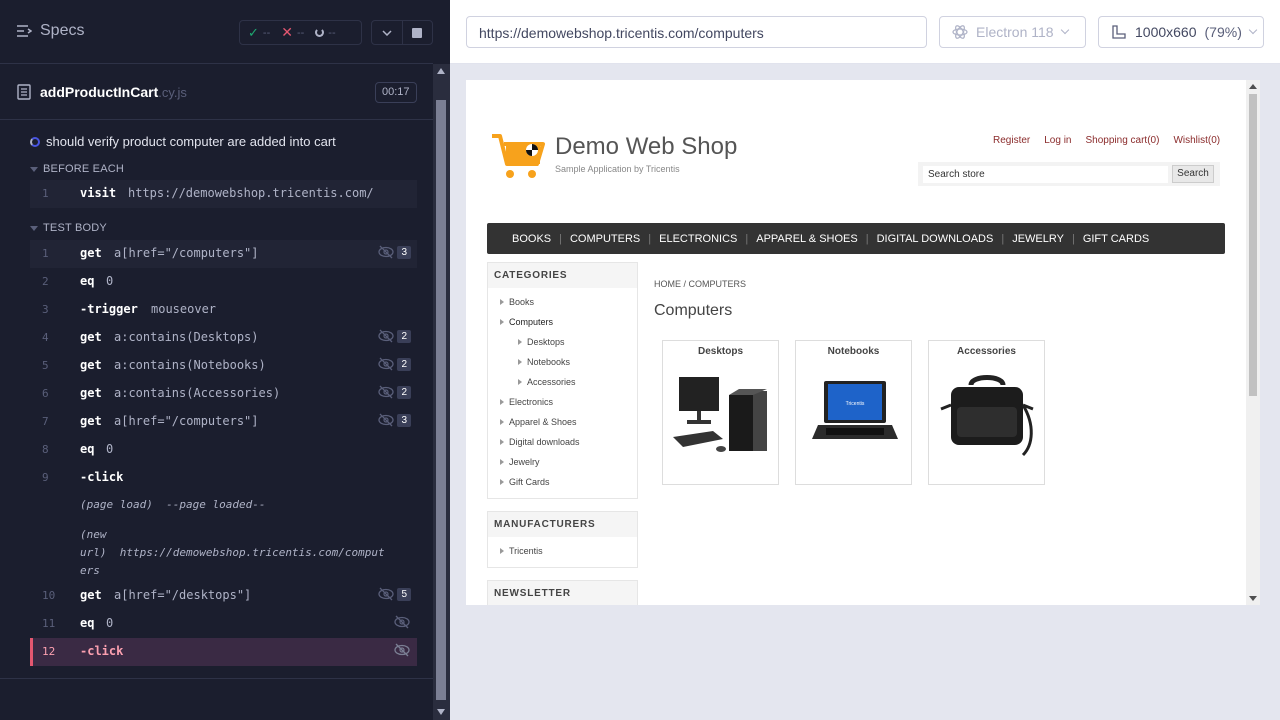 The image size is (1280, 720). I want to click on notebook-image: Tricentis, so click(854, 416).